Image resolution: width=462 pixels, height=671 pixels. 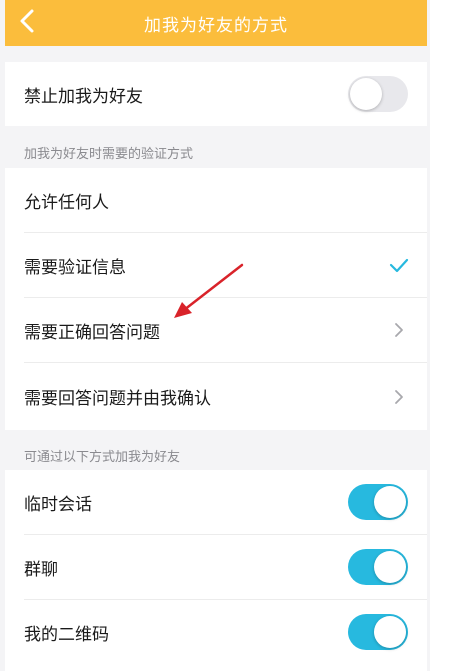 What do you see at coordinates (117, 399) in the screenshot?
I see `verify-option-label: 需要回答问题并由我确认` at bounding box center [117, 399].